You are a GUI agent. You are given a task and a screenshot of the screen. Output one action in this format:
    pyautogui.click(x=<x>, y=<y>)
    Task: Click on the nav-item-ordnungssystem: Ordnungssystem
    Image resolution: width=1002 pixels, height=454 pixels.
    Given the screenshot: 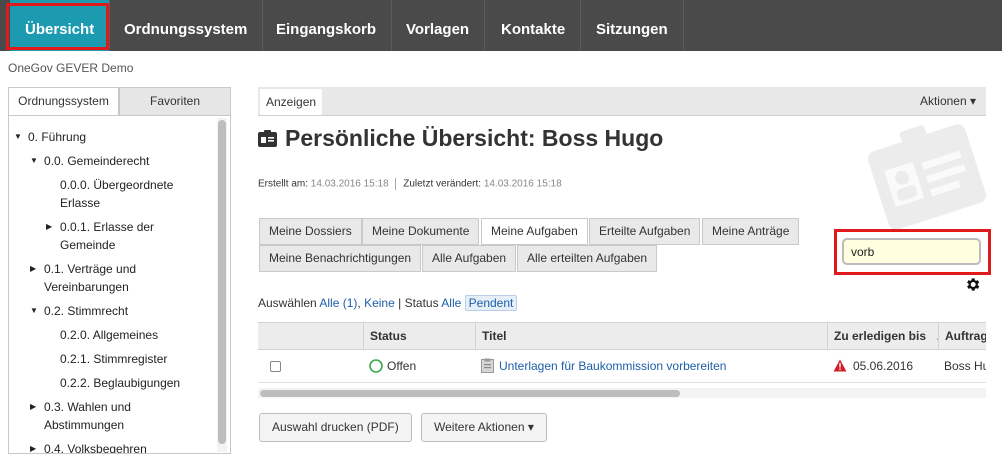 What is the action you would take?
    pyautogui.click(x=186, y=25)
    